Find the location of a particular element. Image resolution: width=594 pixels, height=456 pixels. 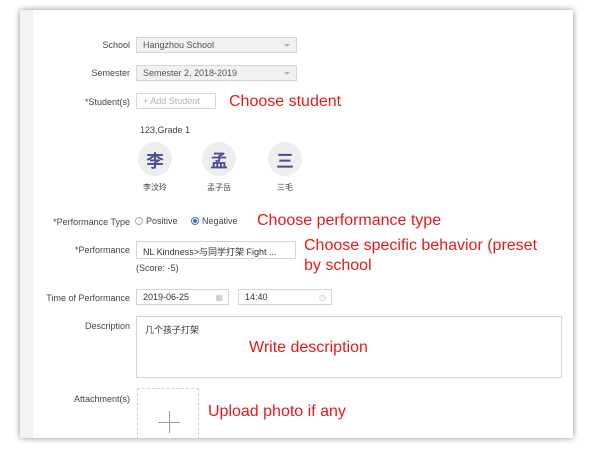

score-text: (Score: -5) is located at coordinates (157, 268).